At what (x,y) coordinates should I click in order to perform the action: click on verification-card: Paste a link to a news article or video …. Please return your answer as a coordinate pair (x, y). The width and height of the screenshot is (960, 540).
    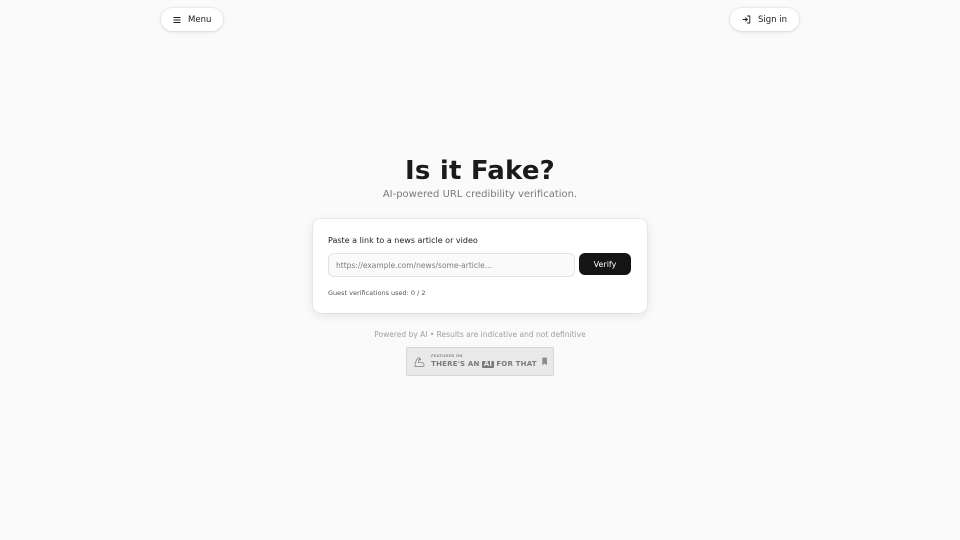
    Looking at the image, I should click on (480, 266).